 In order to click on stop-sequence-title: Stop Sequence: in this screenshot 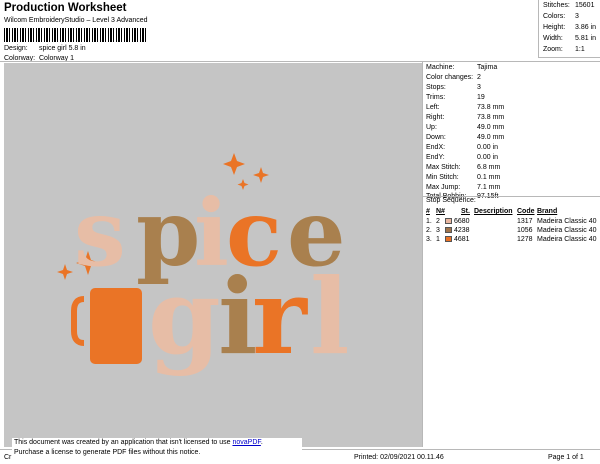, I will do `click(451, 200)`.